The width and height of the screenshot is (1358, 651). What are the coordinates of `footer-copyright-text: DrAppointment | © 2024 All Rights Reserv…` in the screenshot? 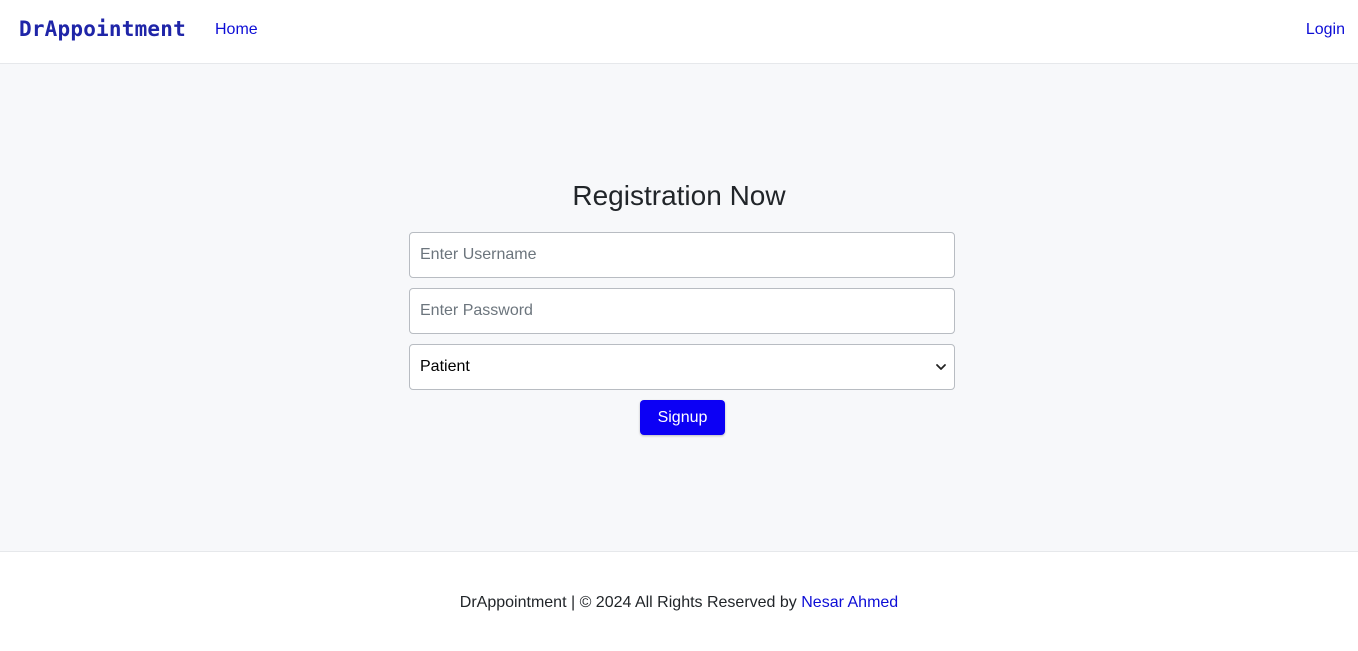 It's located at (628, 602).